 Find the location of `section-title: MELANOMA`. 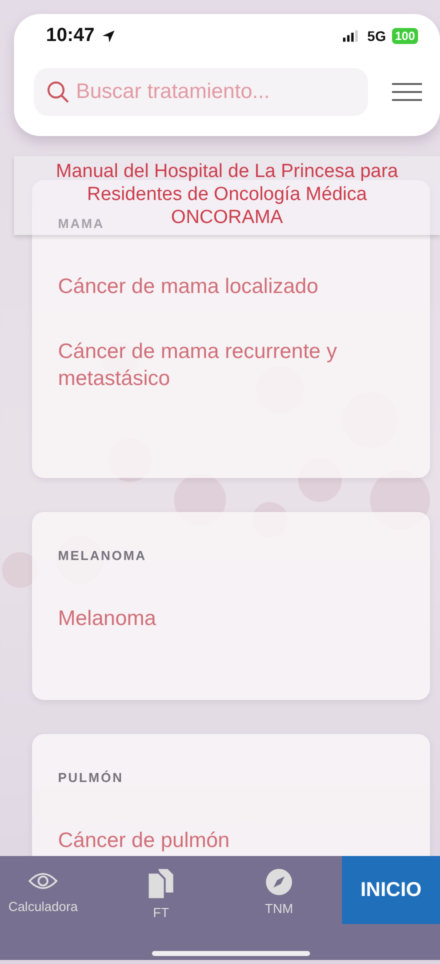

section-title: MELANOMA is located at coordinates (102, 555).